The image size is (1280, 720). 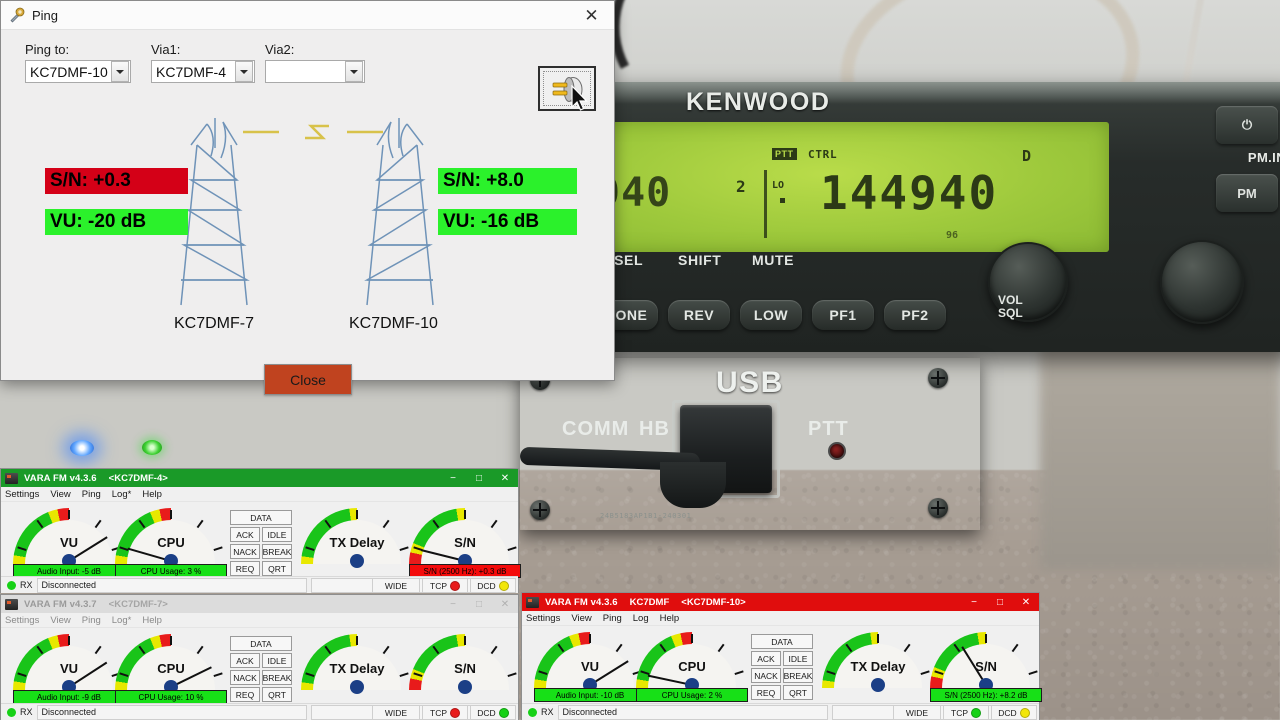 I want to click on ping-dialog-titlebar: Ping ✕, so click(x=307, y=15).